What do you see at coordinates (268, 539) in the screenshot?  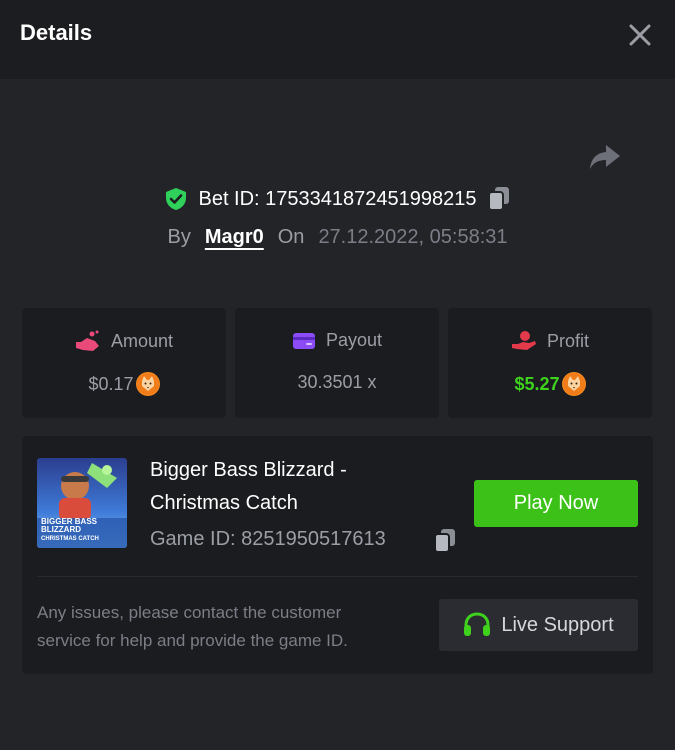 I see `game-id: Game ID: 8251950517613` at bounding box center [268, 539].